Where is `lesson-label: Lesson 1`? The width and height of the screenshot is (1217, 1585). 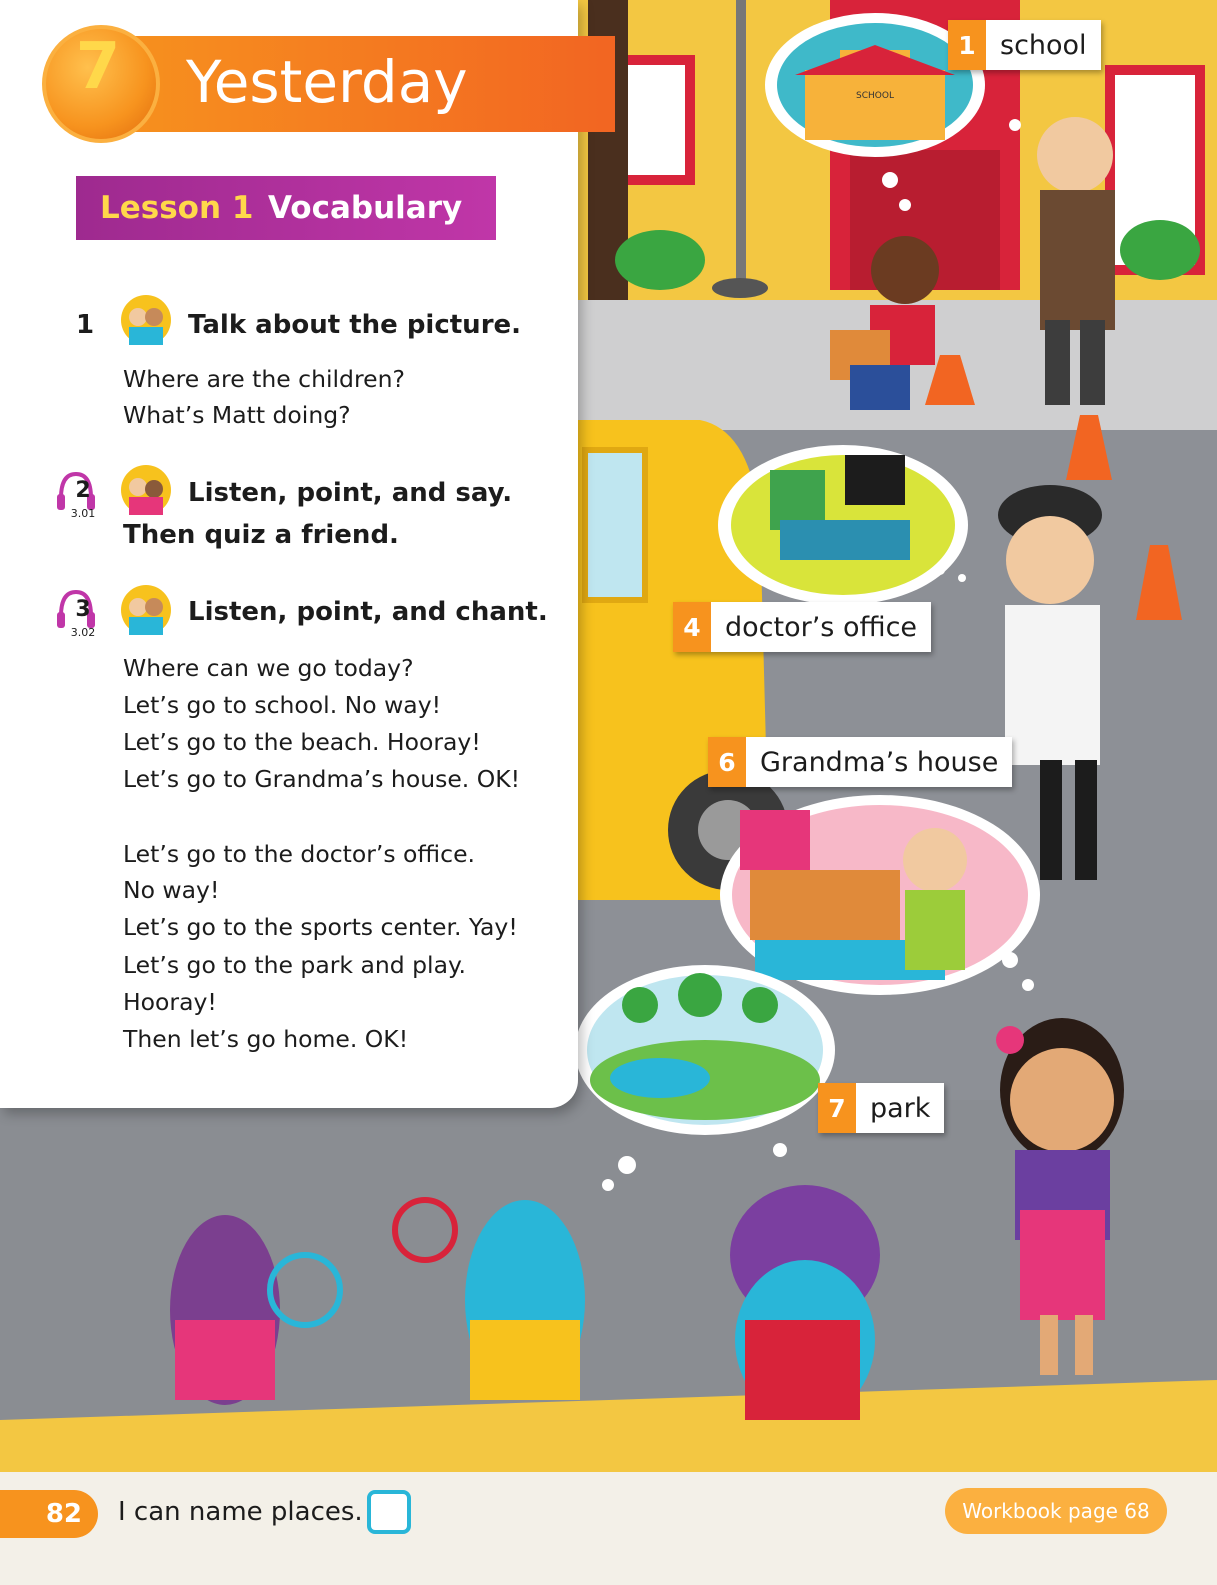 lesson-label: Lesson 1 is located at coordinates (177, 208).